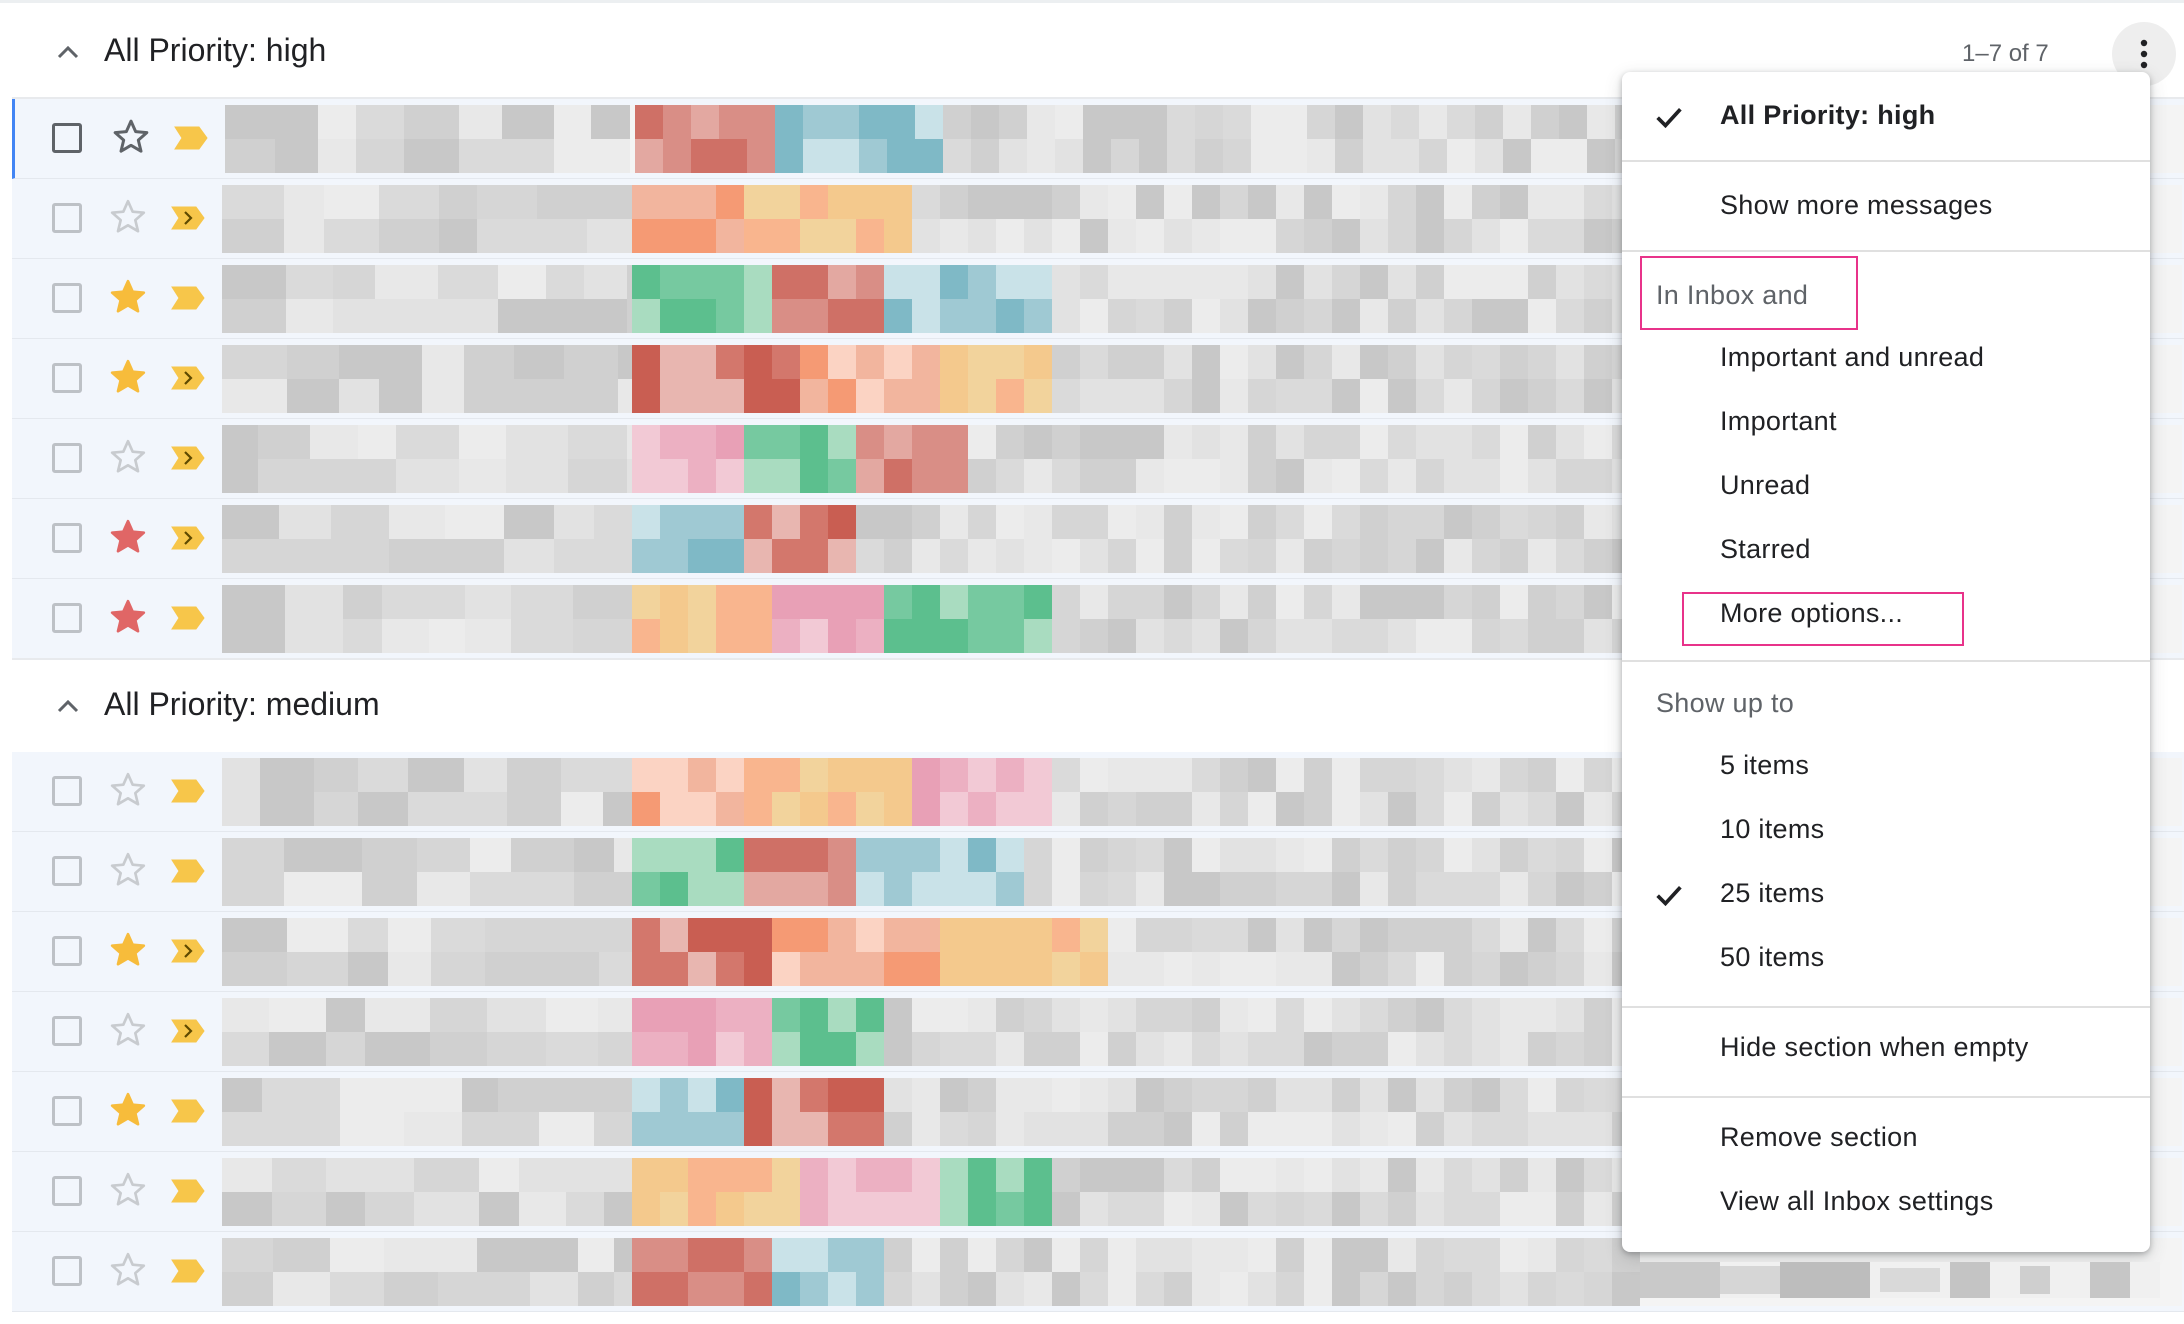 The image size is (2184, 1324). What do you see at coordinates (1092, 1) in the screenshot?
I see `top-border` at bounding box center [1092, 1].